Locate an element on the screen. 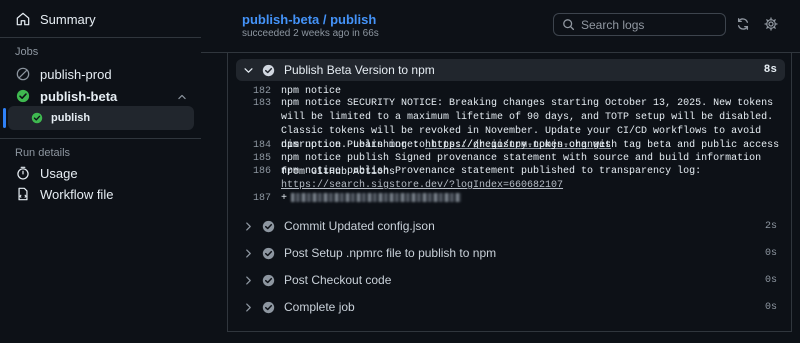 The image size is (800, 343). selected-indicator is located at coordinates (4, 118).